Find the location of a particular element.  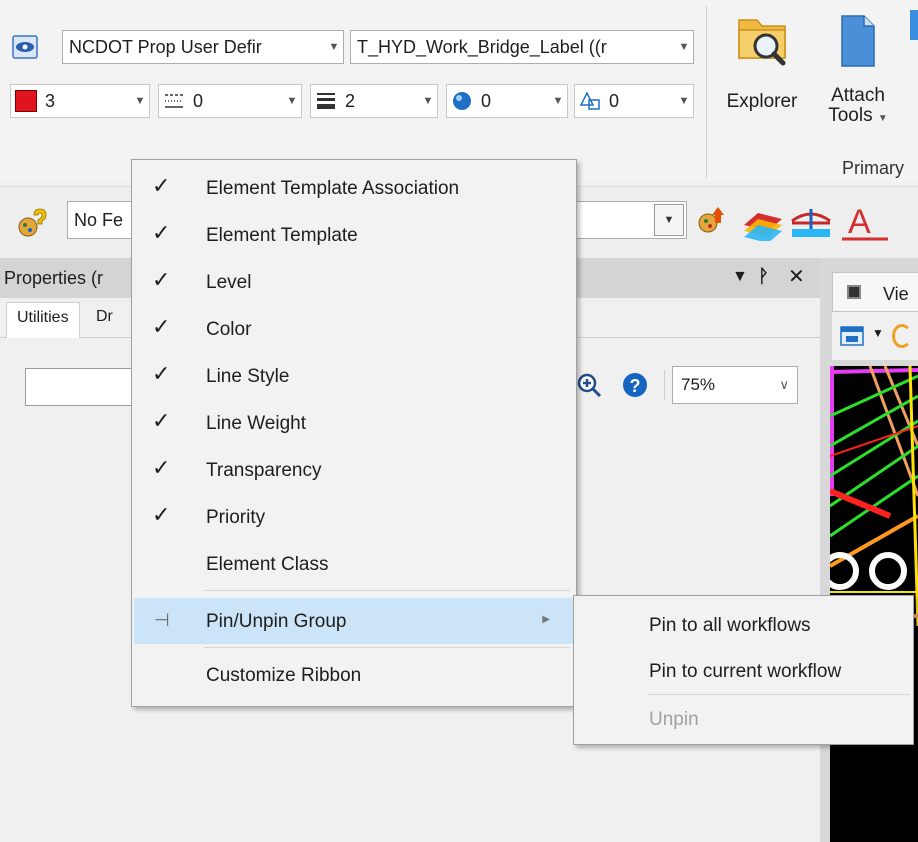

zoom-value: 75% is located at coordinates (698, 384).